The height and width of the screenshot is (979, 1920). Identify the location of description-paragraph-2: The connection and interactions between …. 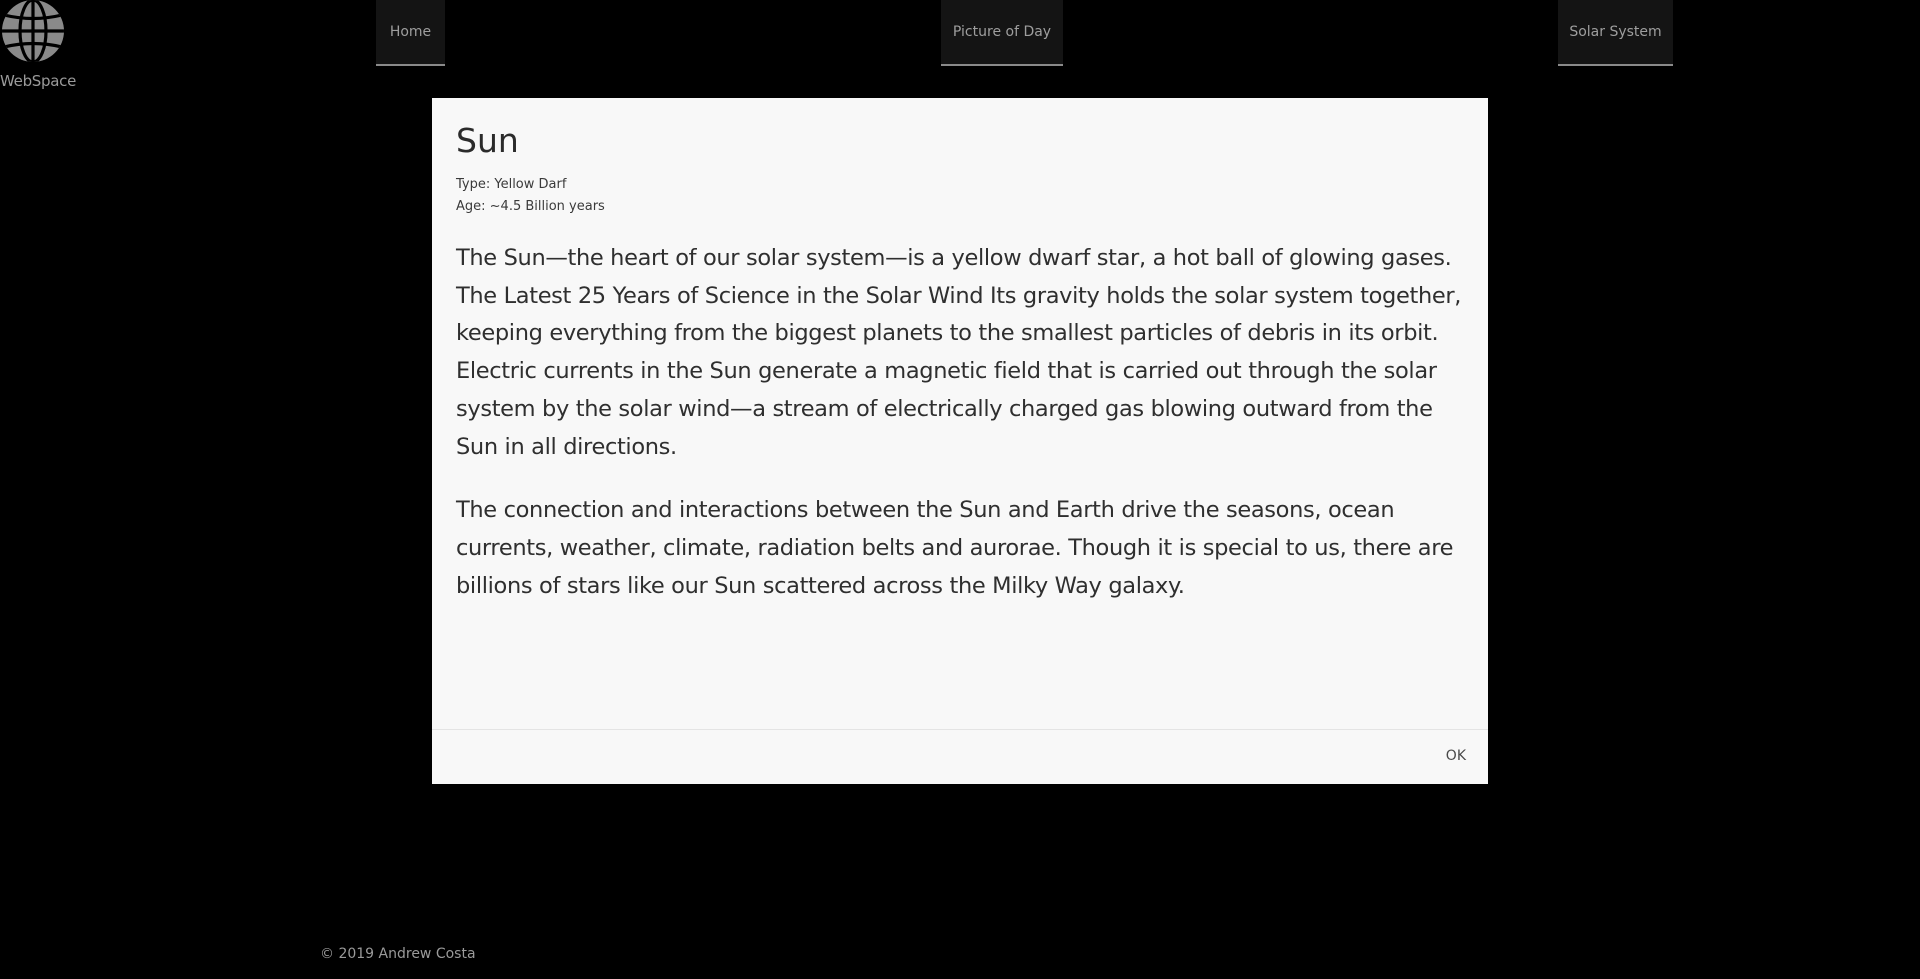
(955, 548).